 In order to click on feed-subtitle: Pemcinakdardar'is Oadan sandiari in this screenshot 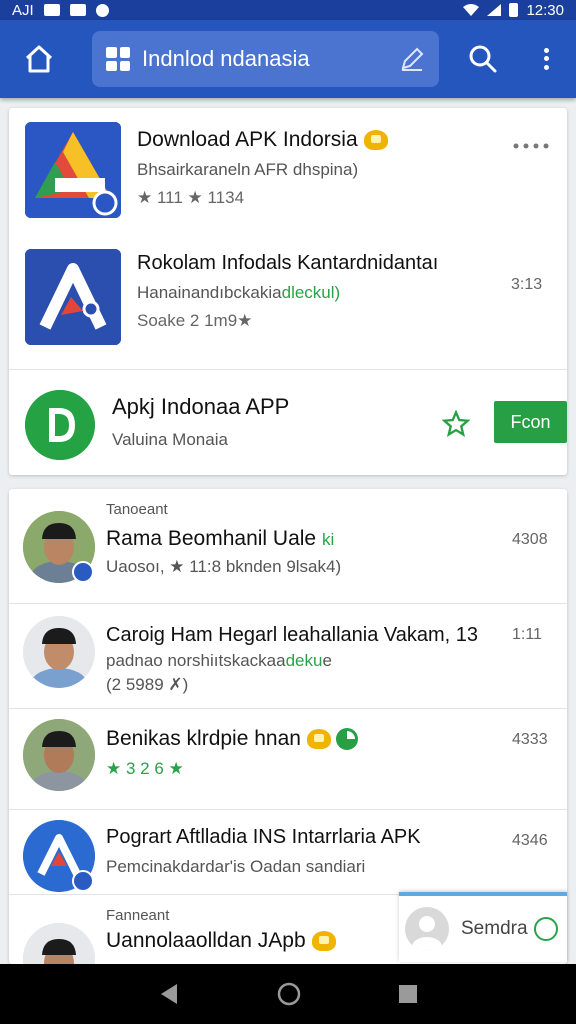, I will do `click(236, 866)`.